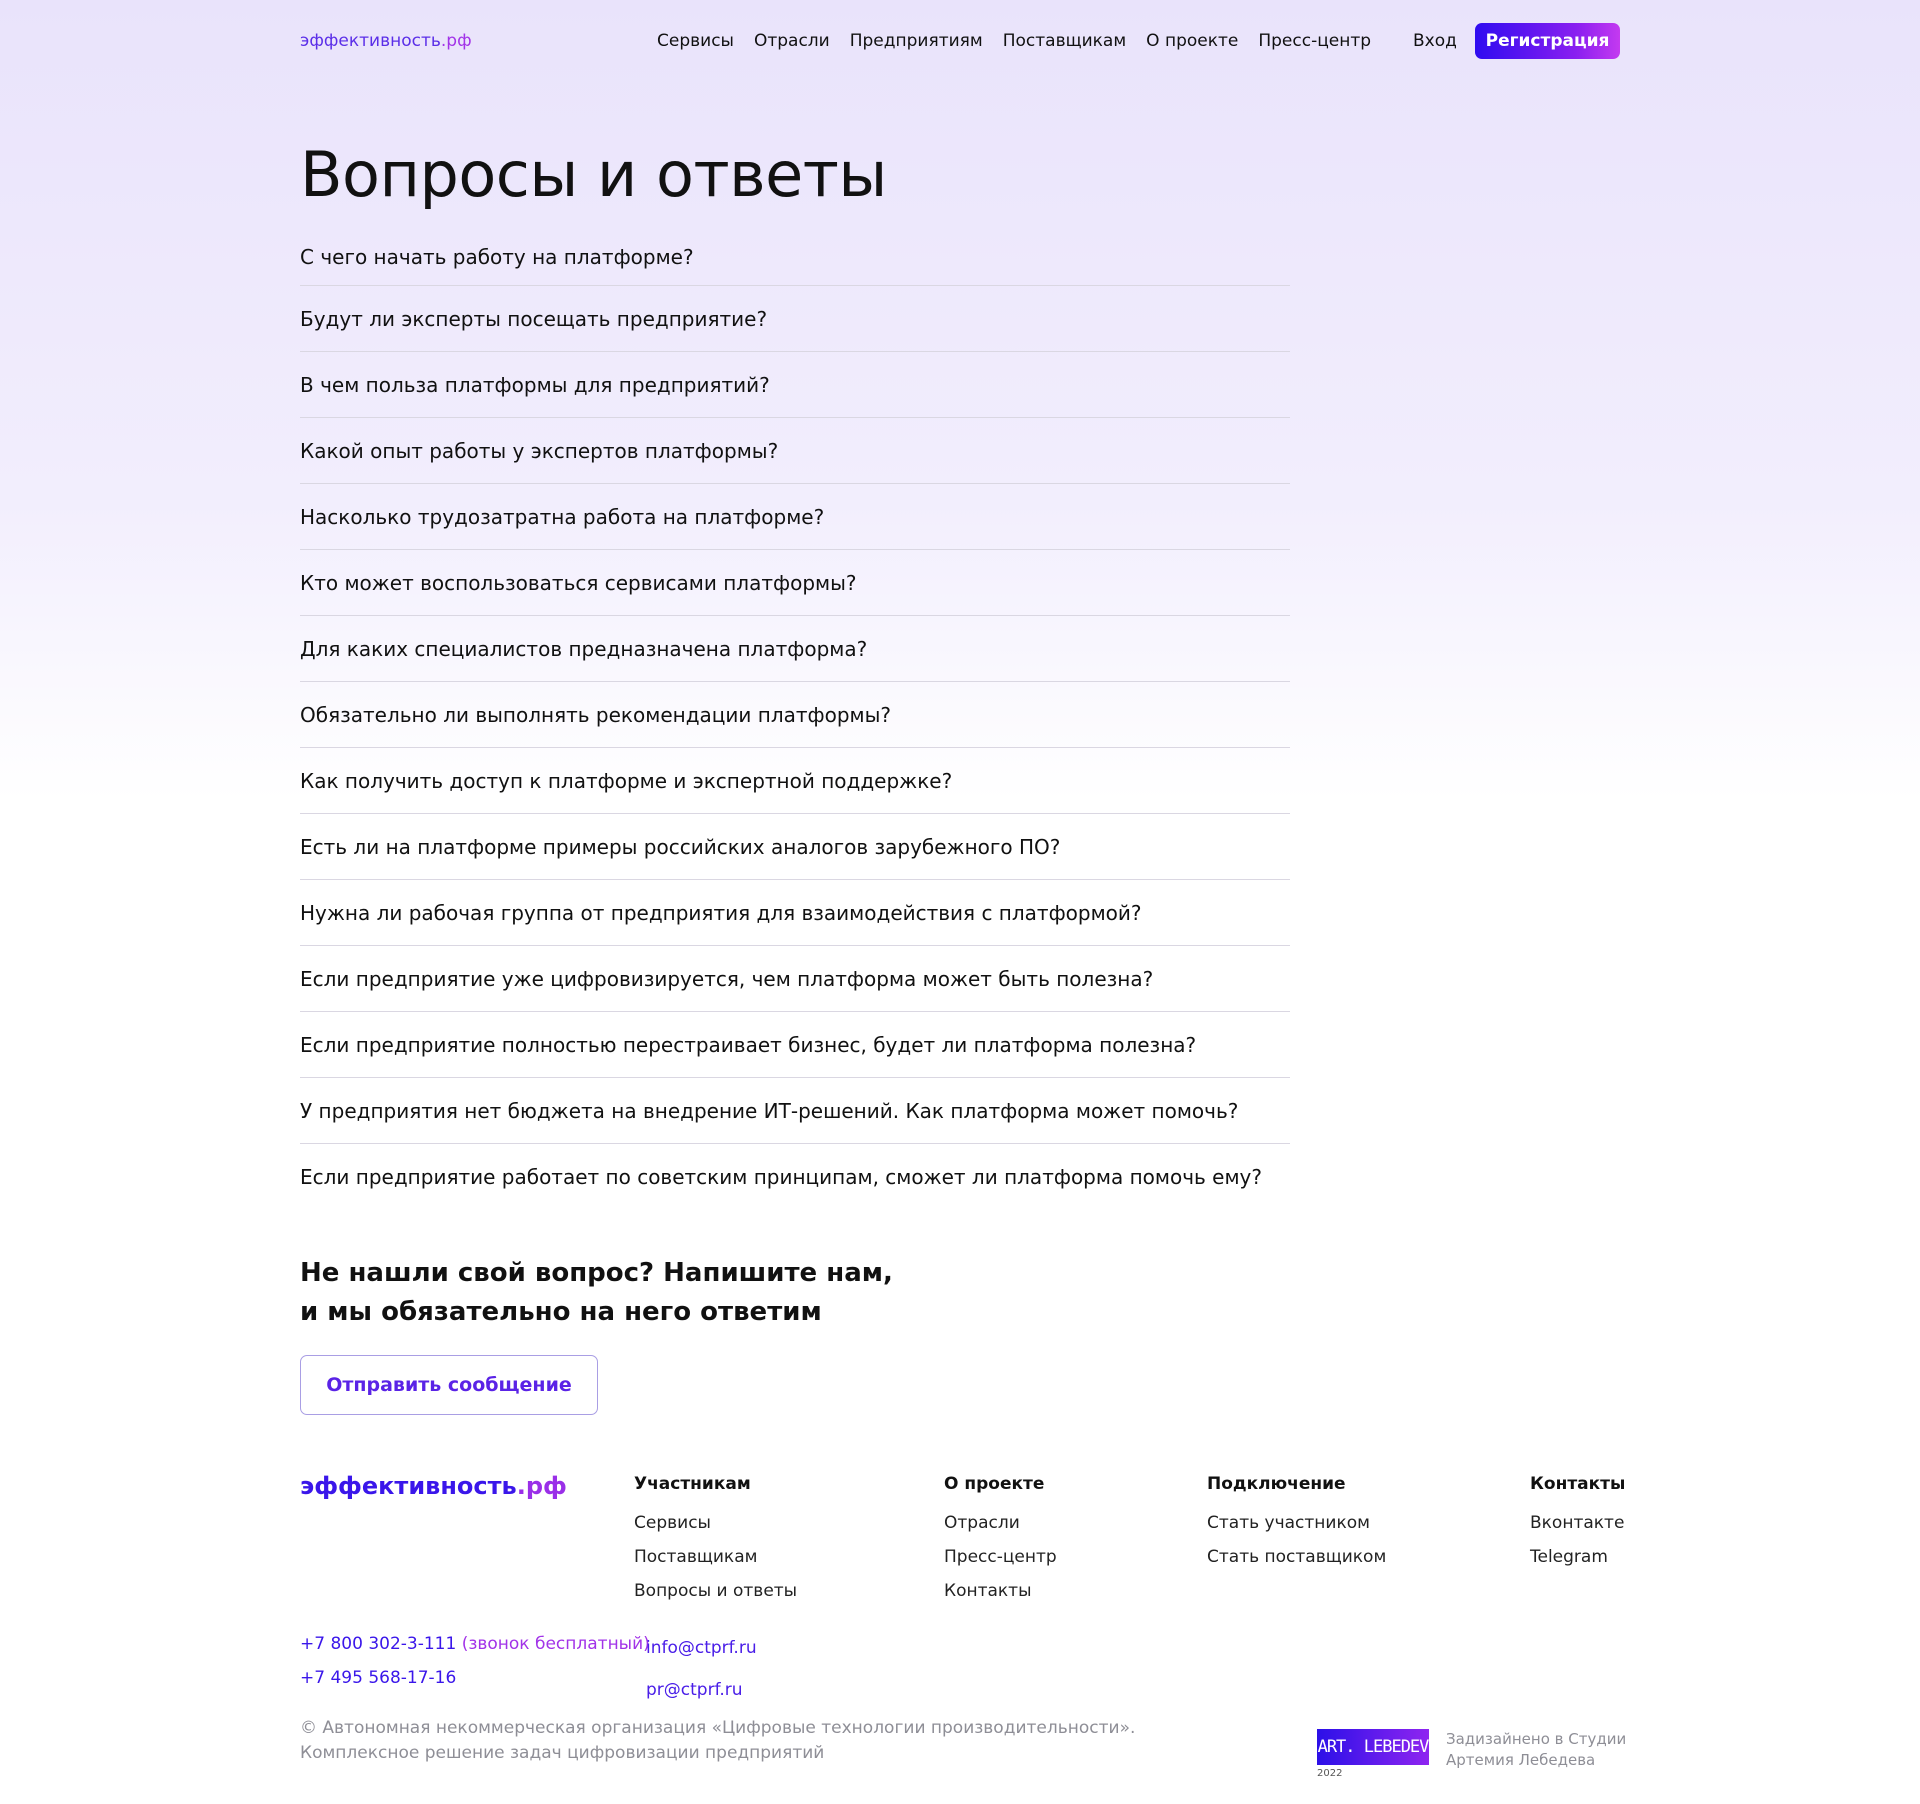 The image size is (1920, 1804). I want to click on footer-link-vkontakte: Вконтакте, so click(1577, 1523).